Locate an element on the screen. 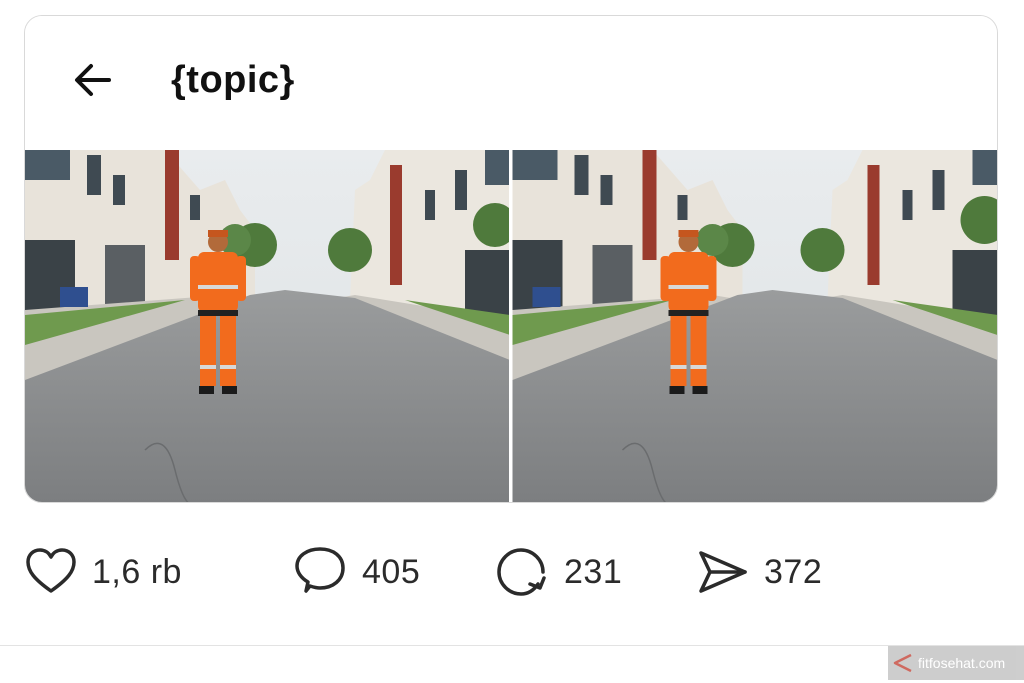  comment-button: 405 is located at coordinates (356, 572).